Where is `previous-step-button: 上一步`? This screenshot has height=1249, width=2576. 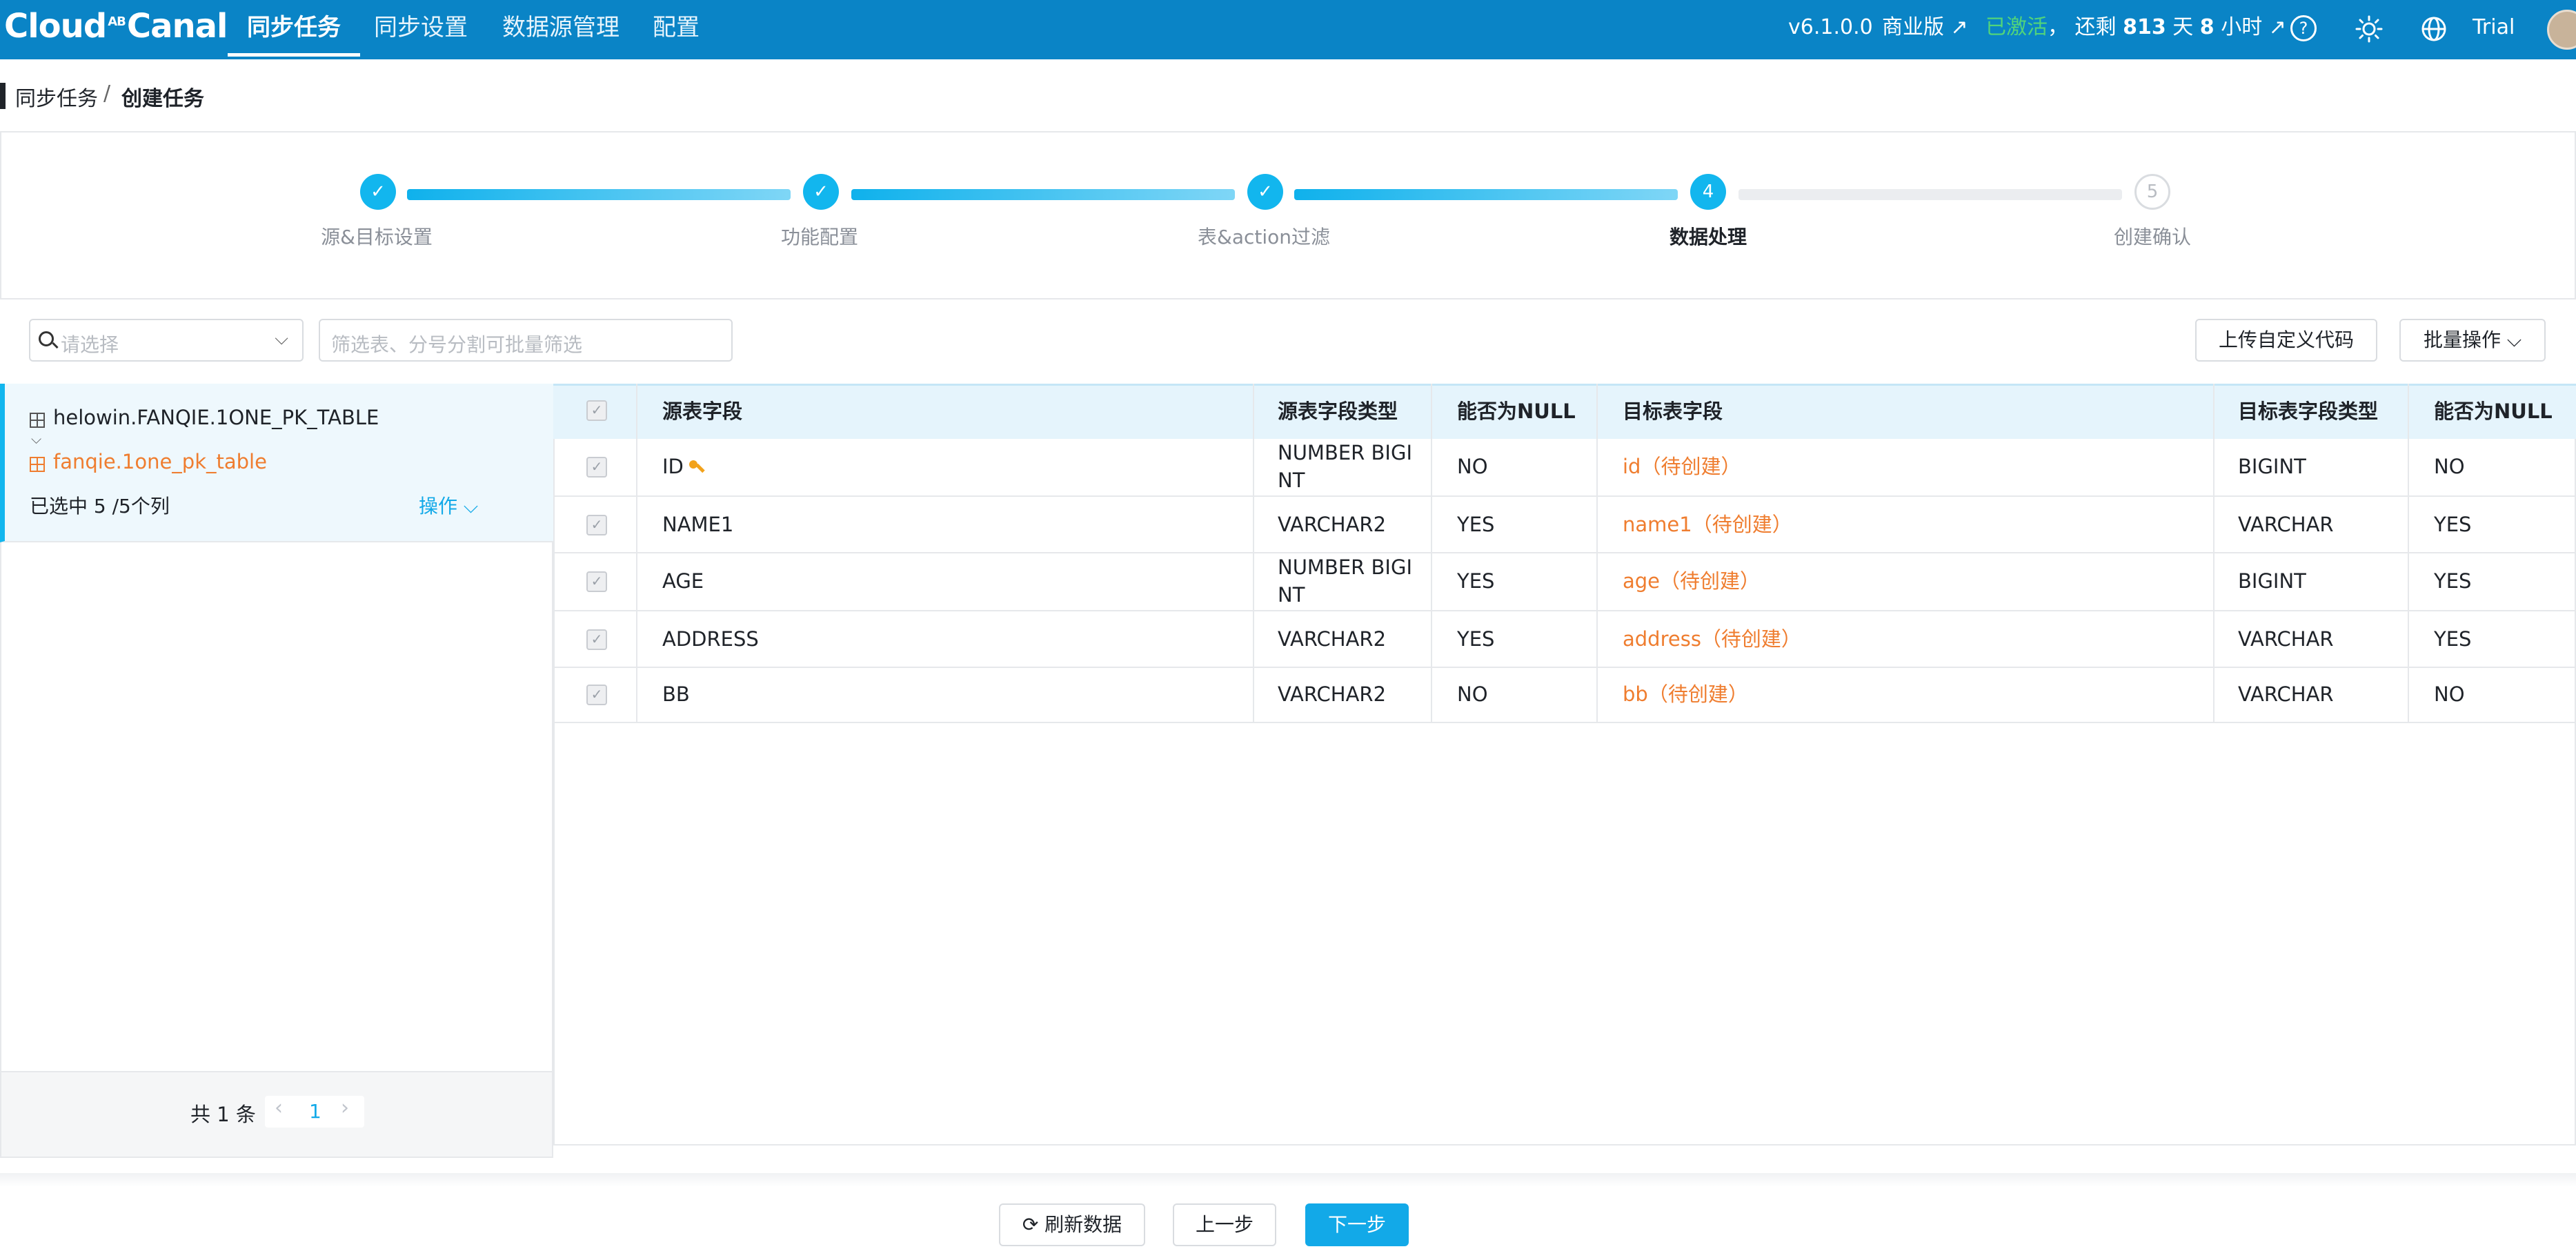 previous-step-button: 上一步 is located at coordinates (1224, 1224).